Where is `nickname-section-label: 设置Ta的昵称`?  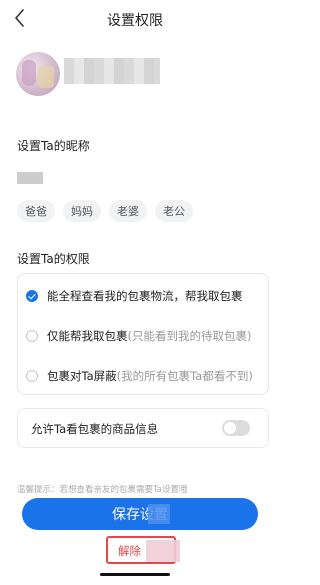 nickname-section-label: 设置Ta的昵称 is located at coordinates (53, 146).